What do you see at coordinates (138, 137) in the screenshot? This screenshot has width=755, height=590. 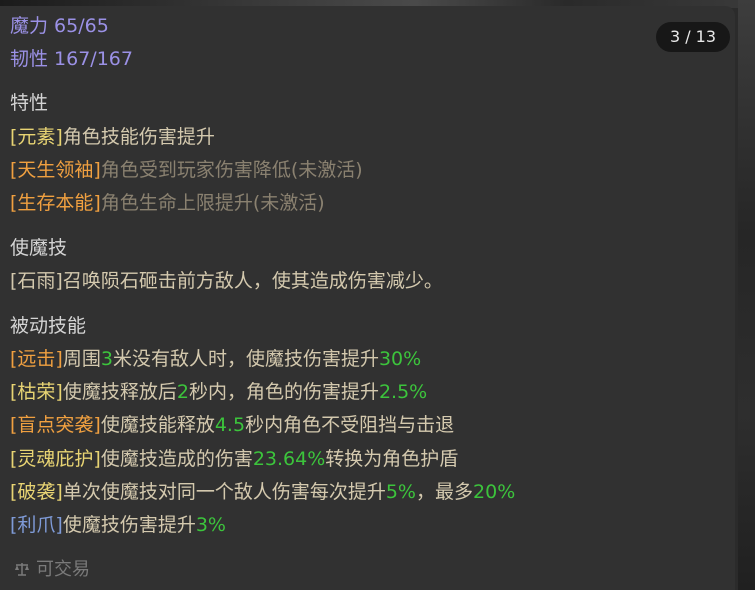 I see `trait-text: 角色技能伤害提升` at bounding box center [138, 137].